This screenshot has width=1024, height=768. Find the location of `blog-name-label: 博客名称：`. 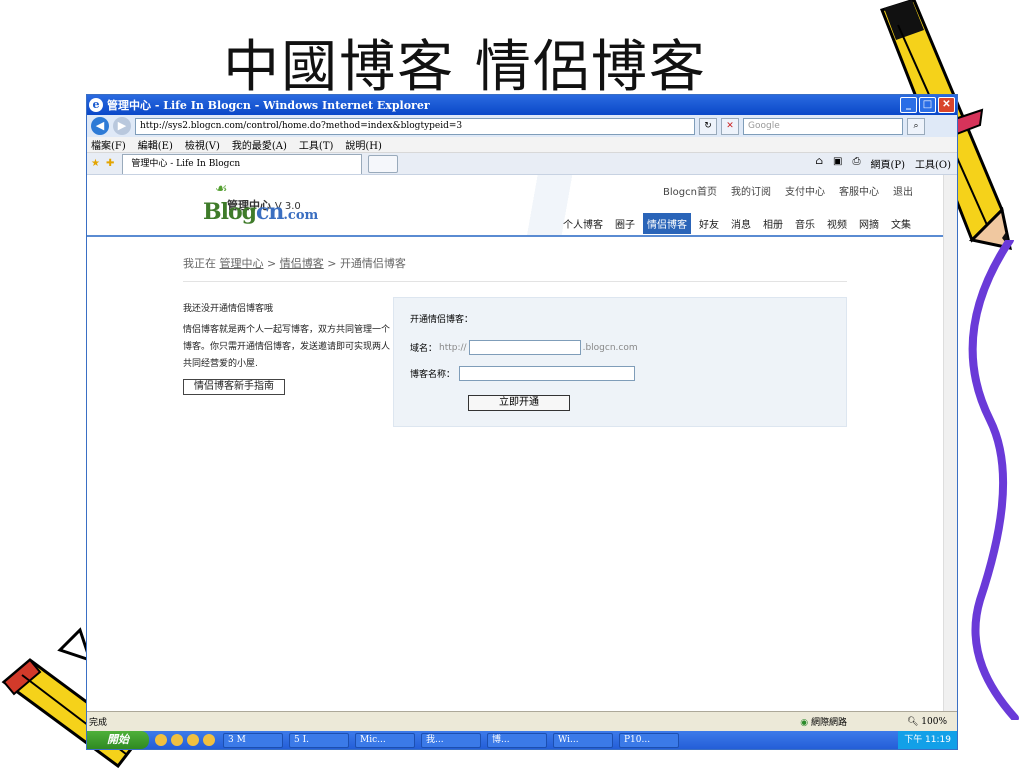

blog-name-label: 博客名称： is located at coordinates (433, 375).